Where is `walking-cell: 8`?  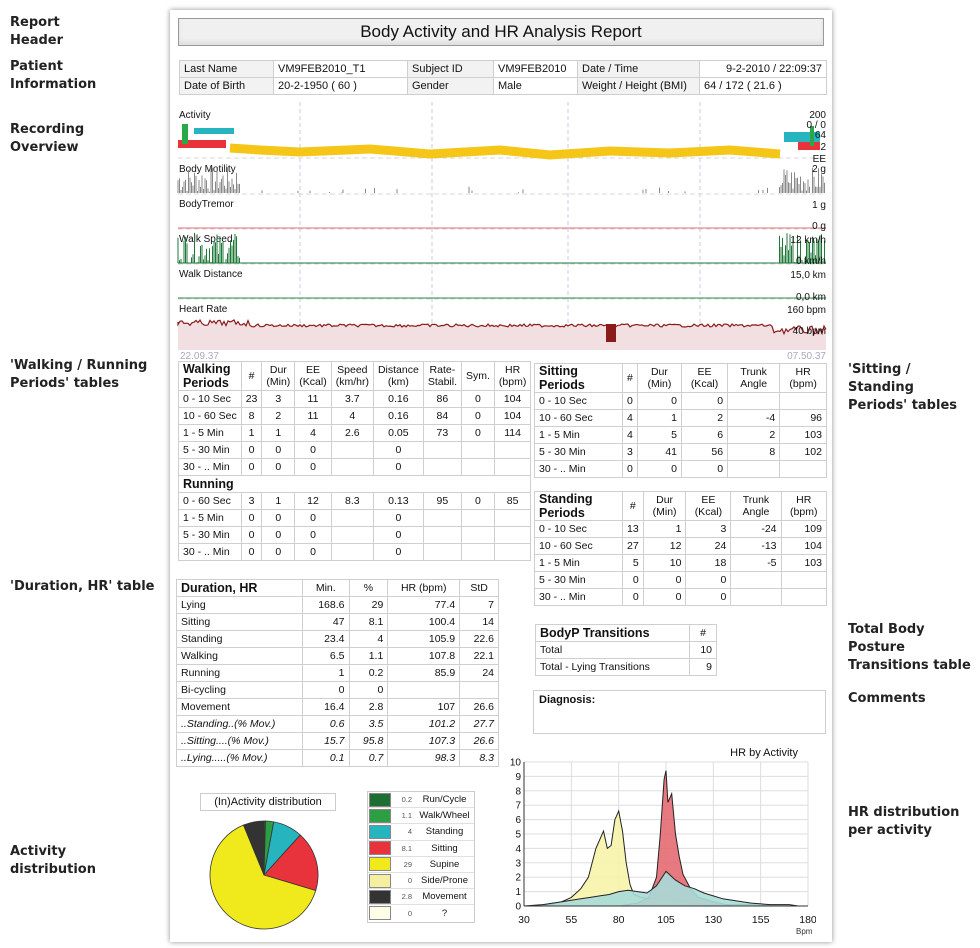
walking-cell: 8 is located at coordinates (251, 416).